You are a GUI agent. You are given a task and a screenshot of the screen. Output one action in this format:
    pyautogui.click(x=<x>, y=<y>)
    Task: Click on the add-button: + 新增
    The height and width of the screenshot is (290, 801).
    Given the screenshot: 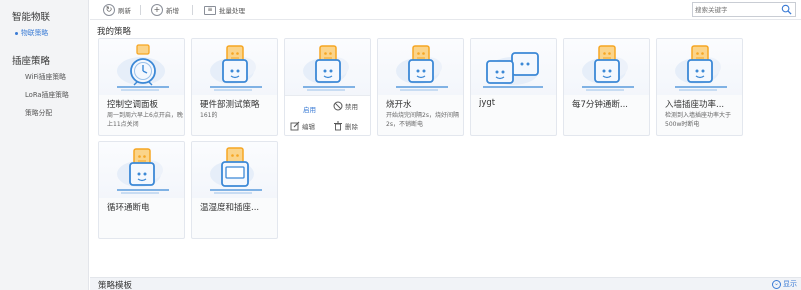 What is the action you would take?
    pyautogui.click(x=165, y=10)
    